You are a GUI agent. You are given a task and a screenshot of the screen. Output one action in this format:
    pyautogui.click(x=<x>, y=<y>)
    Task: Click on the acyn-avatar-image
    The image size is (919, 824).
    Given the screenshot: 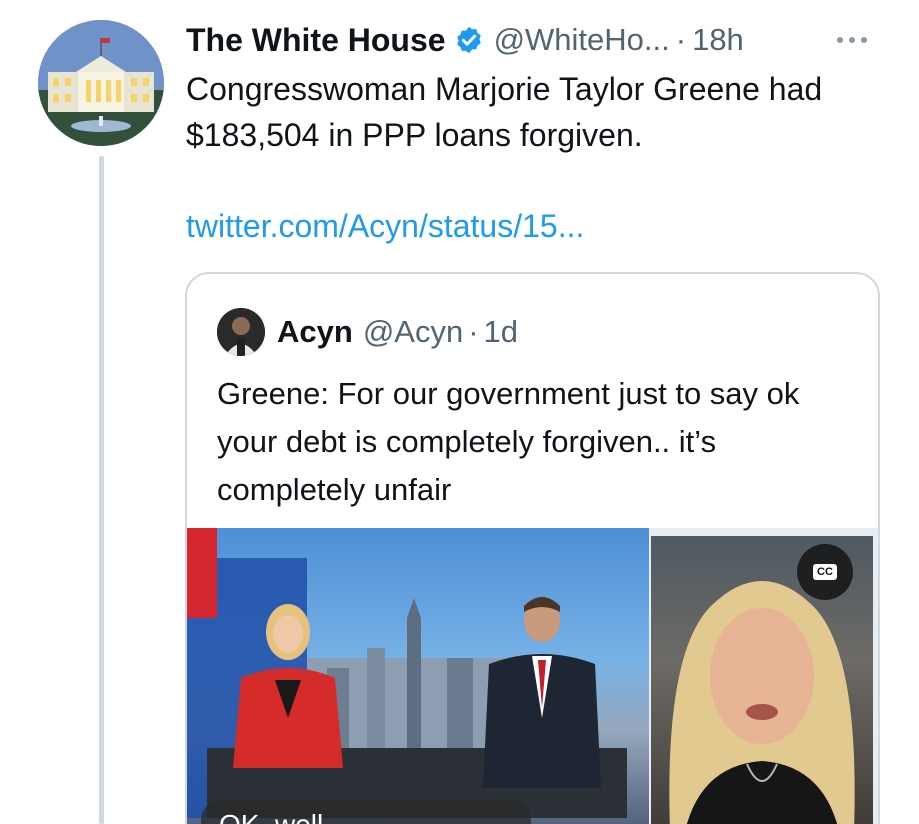 What is the action you would take?
    pyautogui.click(x=241, y=332)
    